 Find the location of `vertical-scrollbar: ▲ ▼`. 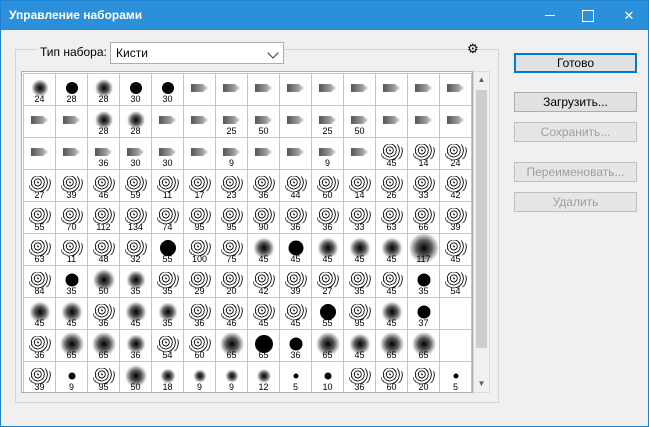

vertical-scrollbar: ▲ ▼ is located at coordinates (481, 232).